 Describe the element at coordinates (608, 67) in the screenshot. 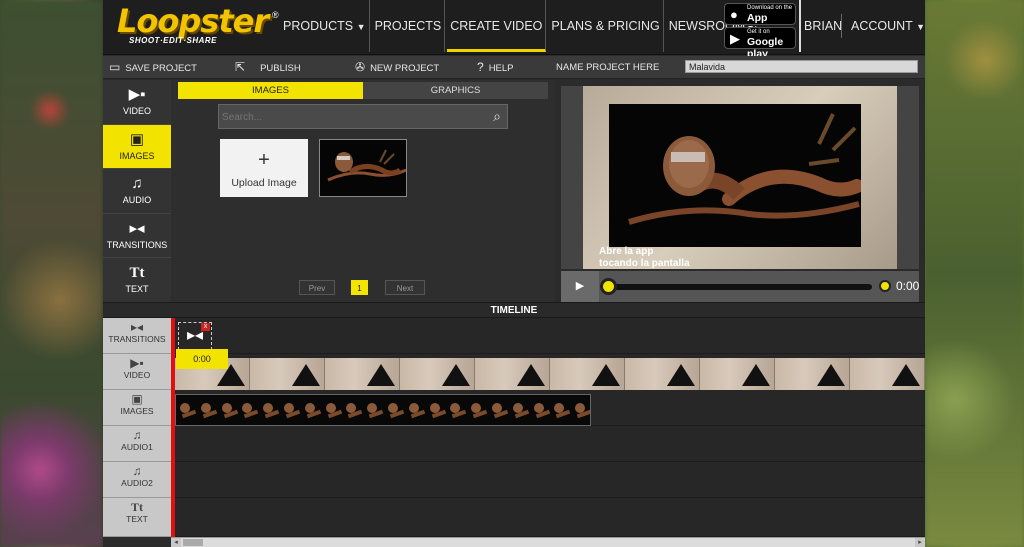

I see `name-project-label: NAME PROJECT HERE` at that location.